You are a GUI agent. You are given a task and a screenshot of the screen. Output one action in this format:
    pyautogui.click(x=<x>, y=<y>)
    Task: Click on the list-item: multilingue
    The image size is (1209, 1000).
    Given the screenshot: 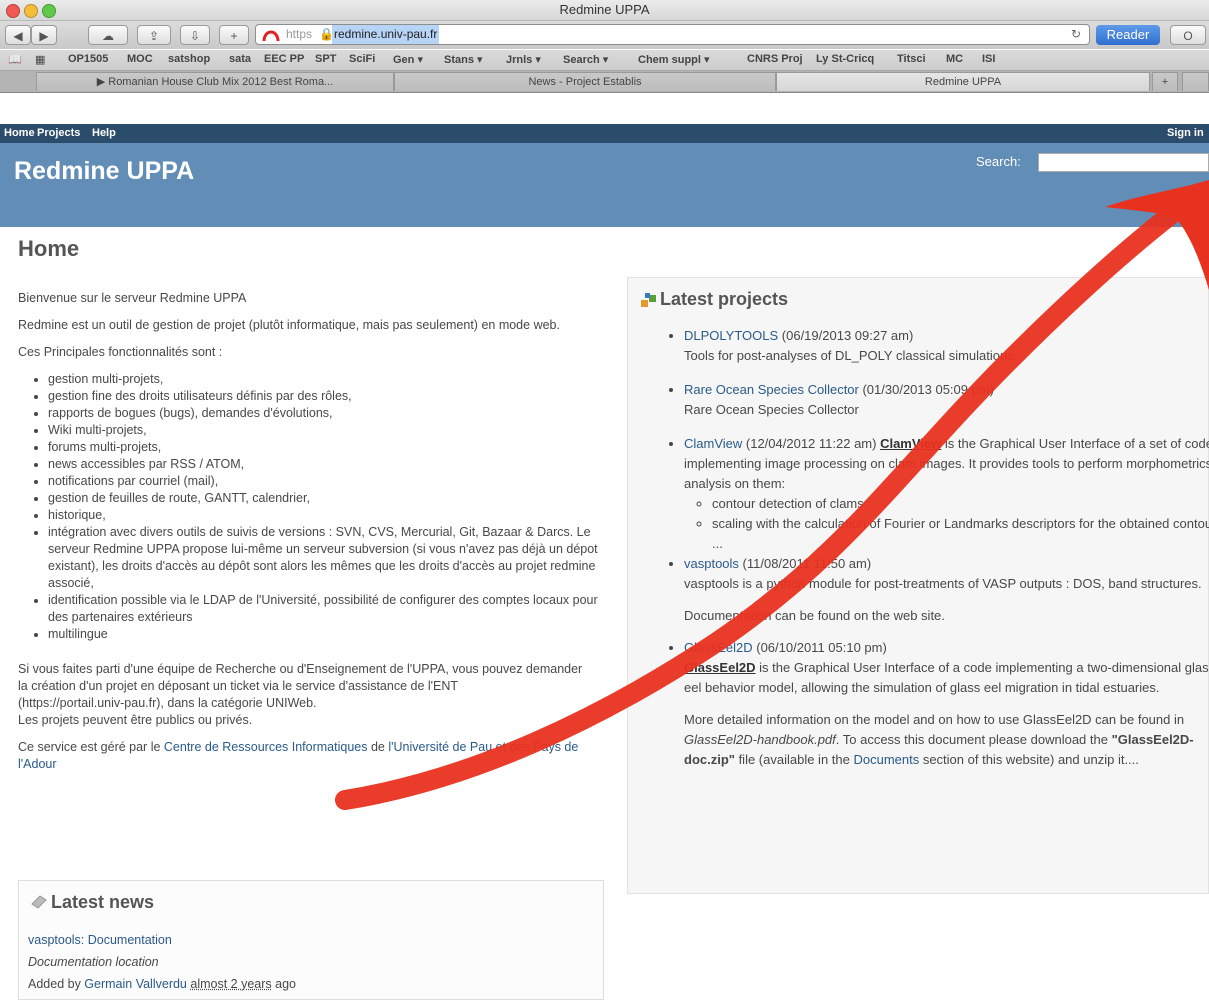 What is the action you would take?
    pyautogui.click(x=328, y=634)
    